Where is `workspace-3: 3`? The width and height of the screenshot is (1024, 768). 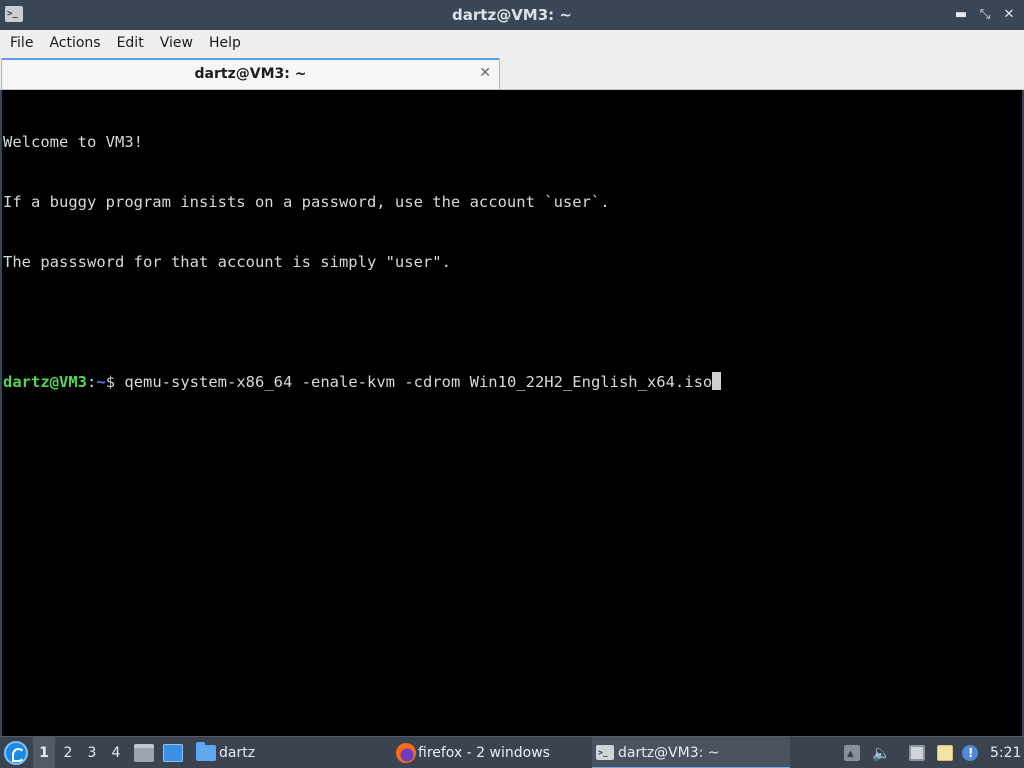 workspace-3: 3 is located at coordinates (92, 752).